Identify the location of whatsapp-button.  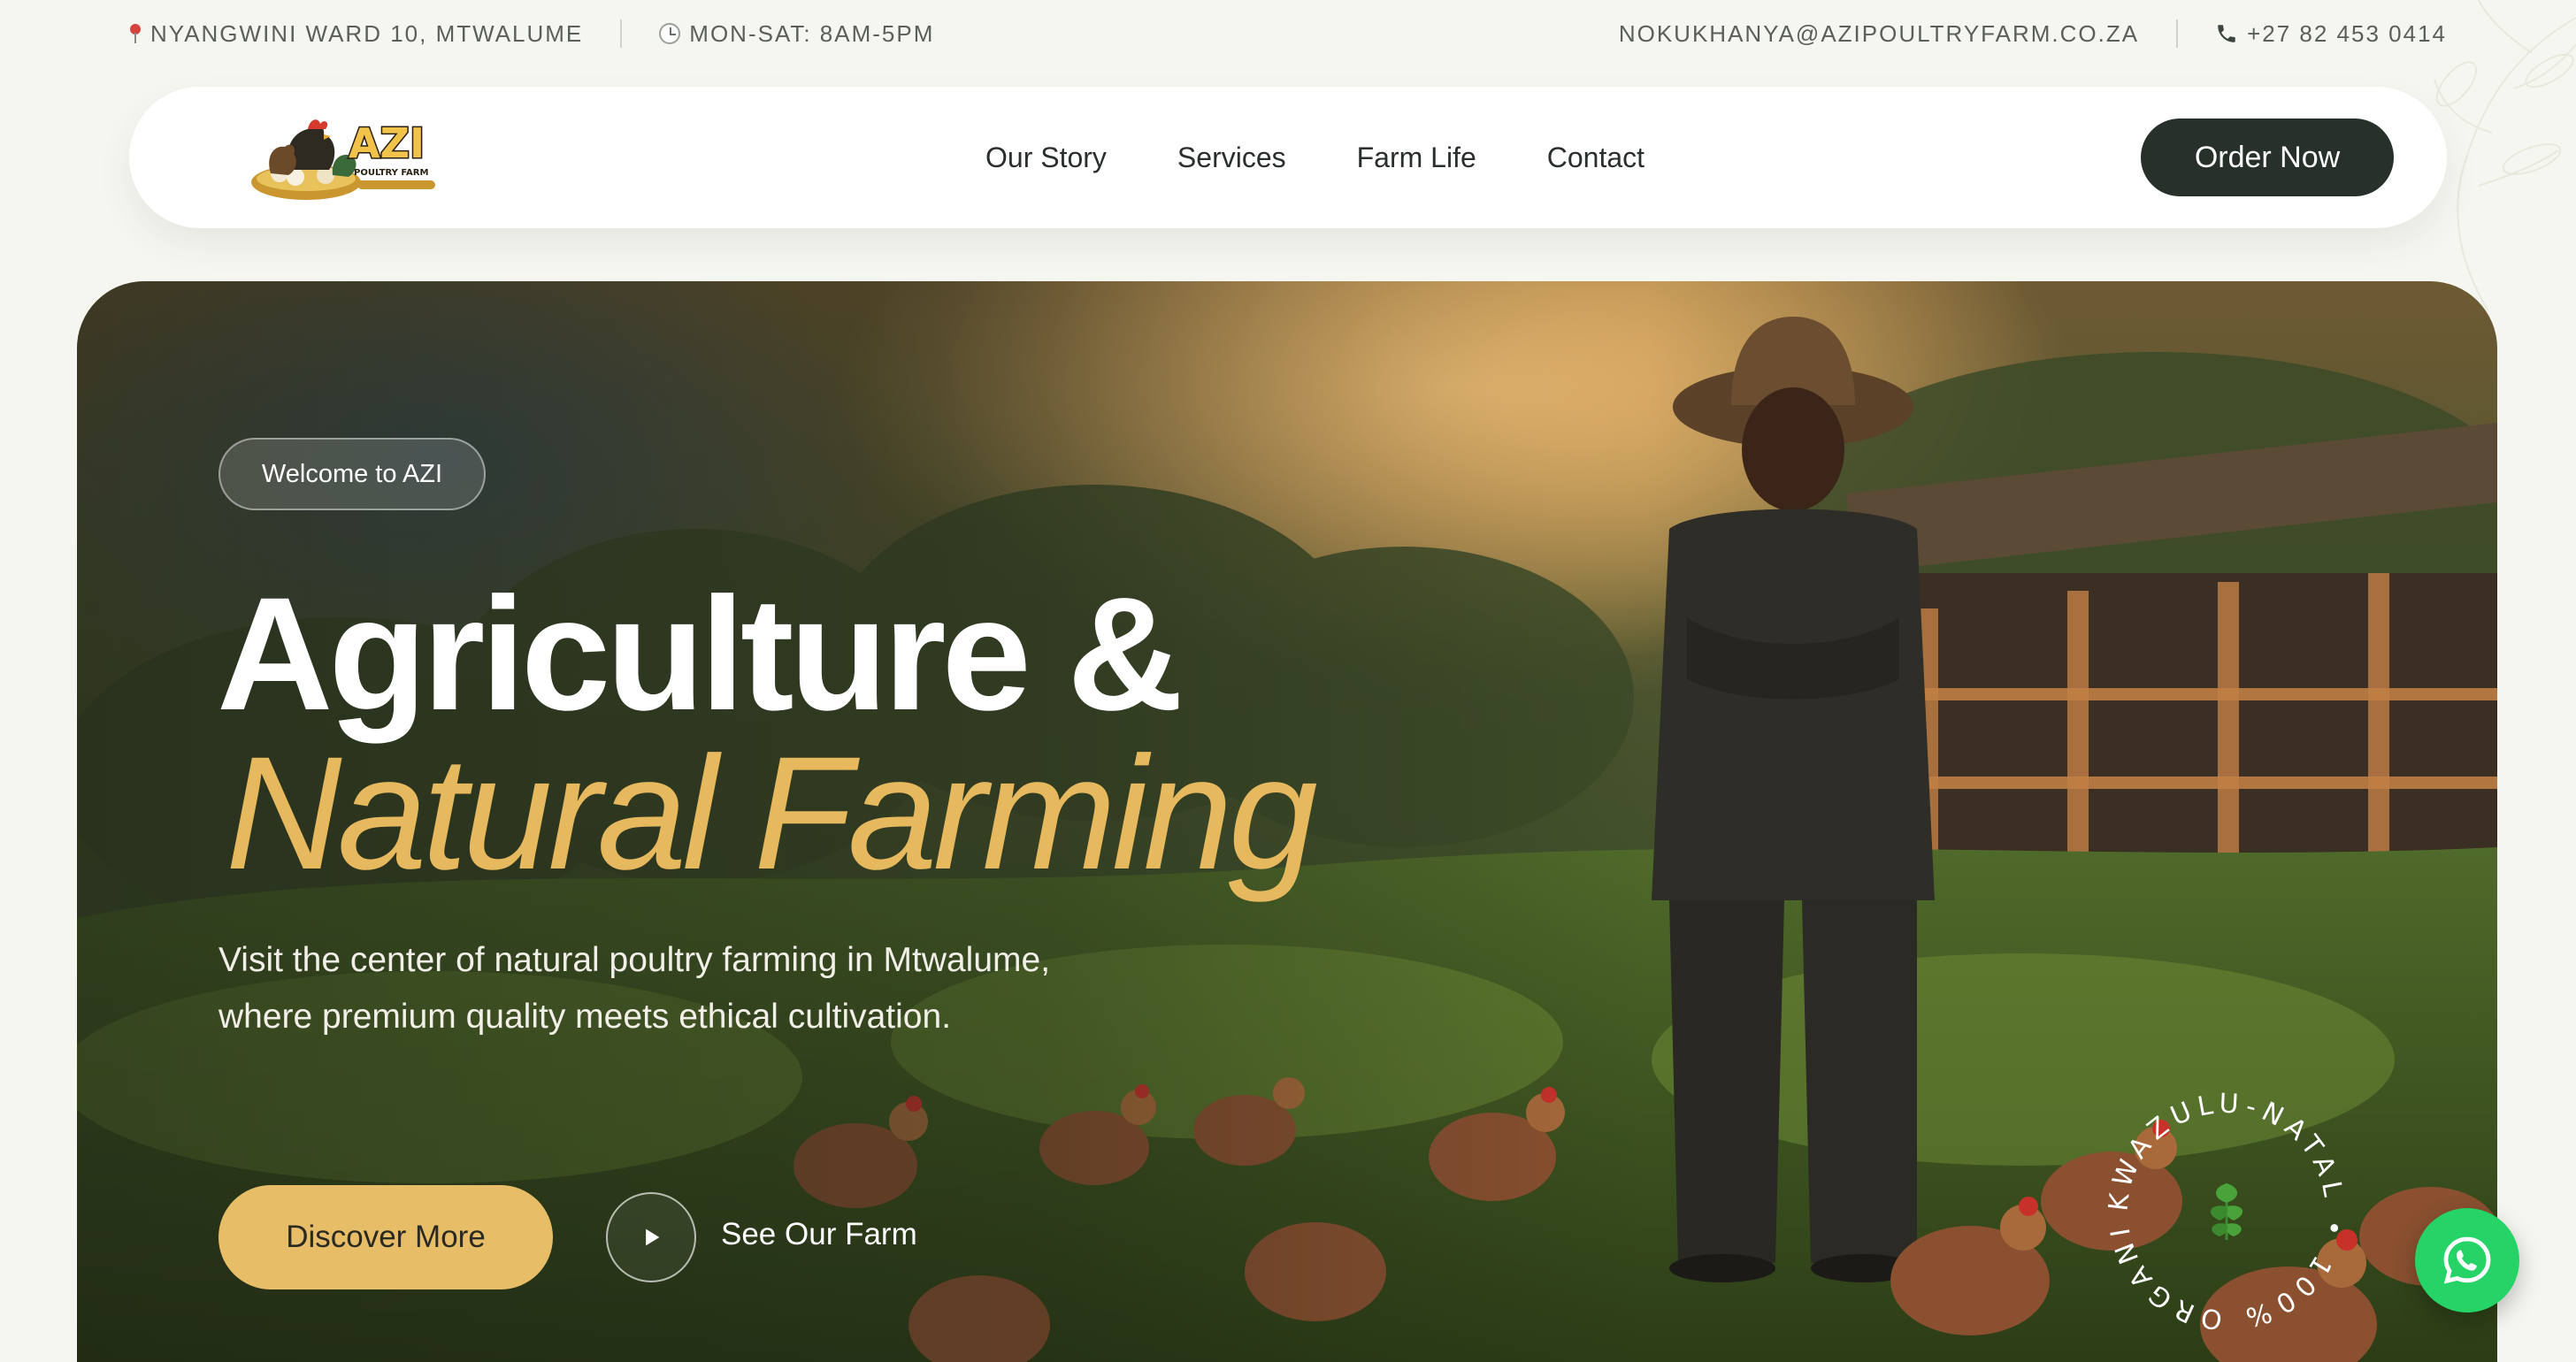
(2467, 1260).